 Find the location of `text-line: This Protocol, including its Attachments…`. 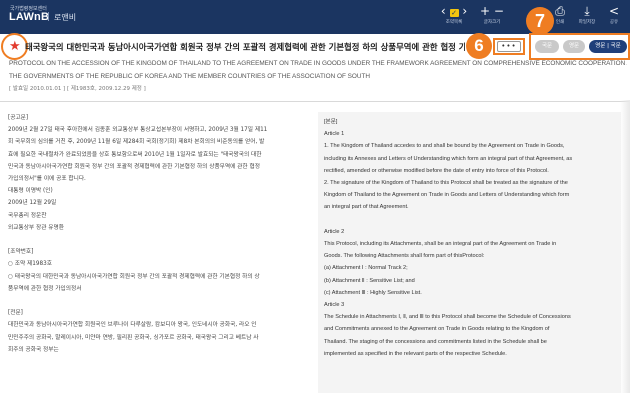

text-line: This Protocol, including its Attachments… is located at coordinates (440, 244).